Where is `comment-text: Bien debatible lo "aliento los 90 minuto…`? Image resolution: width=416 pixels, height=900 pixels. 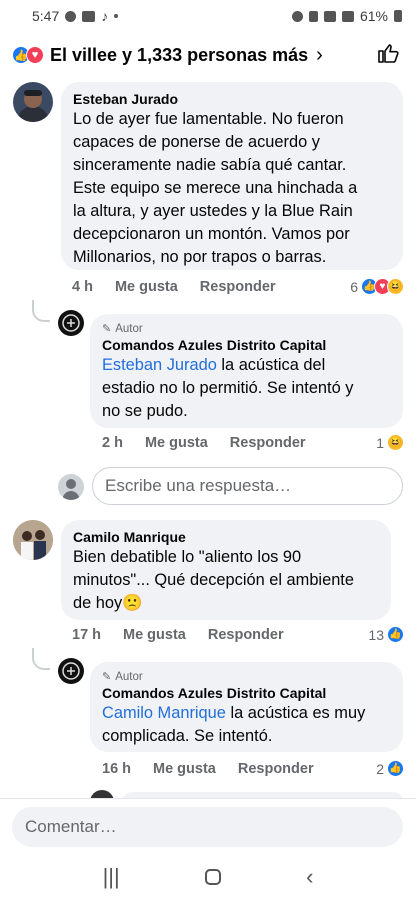
comment-text: Bien debatible lo "aliento los 90 minuto… is located at coordinates (213, 580).